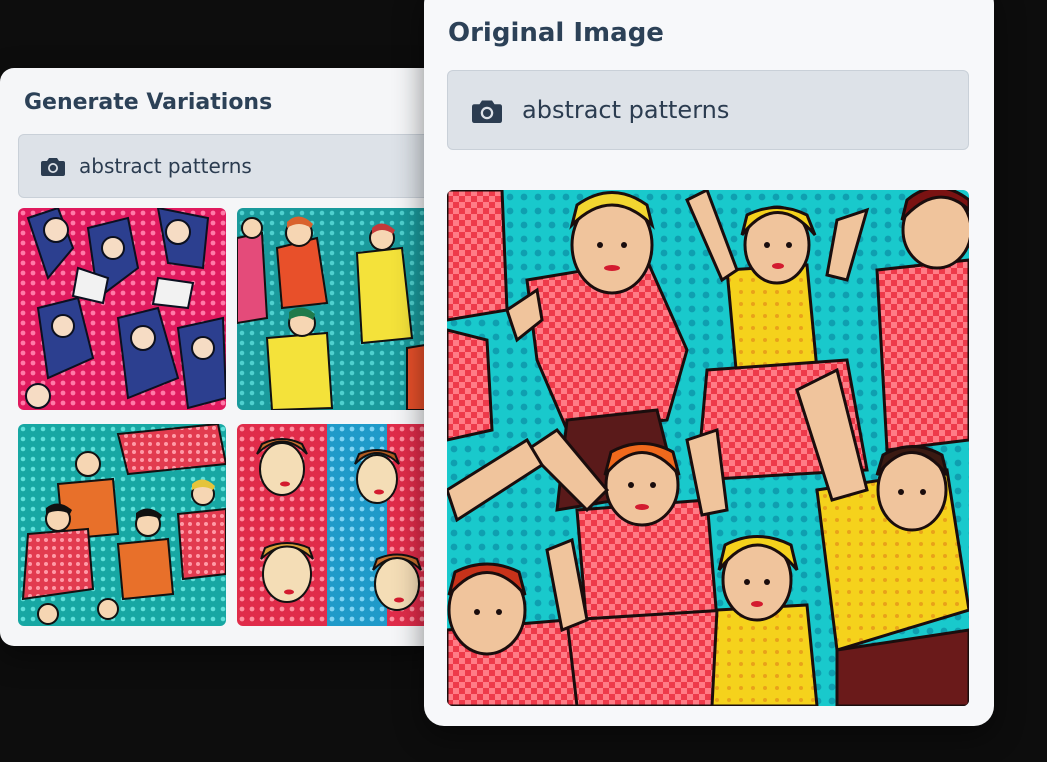 The height and width of the screenshot is (762, 1047). What do you see at coordinates (148, 102) in the screenshot?
I see `panel-title: Generate Variations` at bounding box center [148, 102].